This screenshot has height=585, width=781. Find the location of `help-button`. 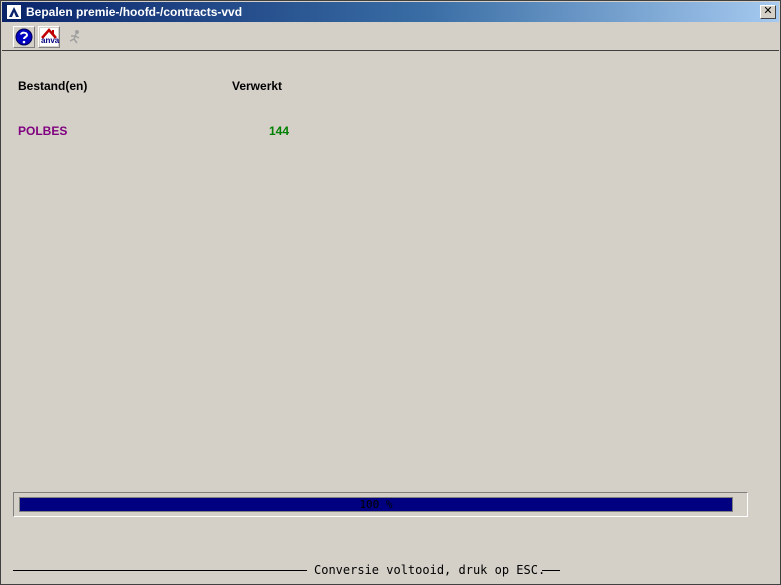

help-button is located at coordinates (24, 37).